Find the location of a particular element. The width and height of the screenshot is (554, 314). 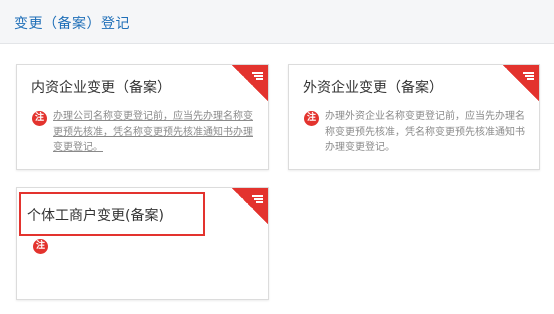

card-title: 外资企业变更（备案） is located at coordinates (373, 88).